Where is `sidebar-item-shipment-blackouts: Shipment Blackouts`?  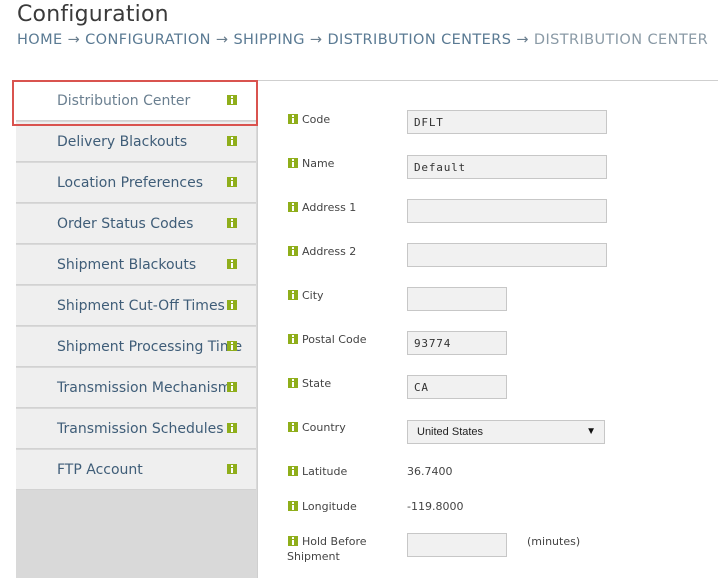 sidebar-item-shipment-blackouts: Shipment Blackouts is located at coordinates (136, 265).